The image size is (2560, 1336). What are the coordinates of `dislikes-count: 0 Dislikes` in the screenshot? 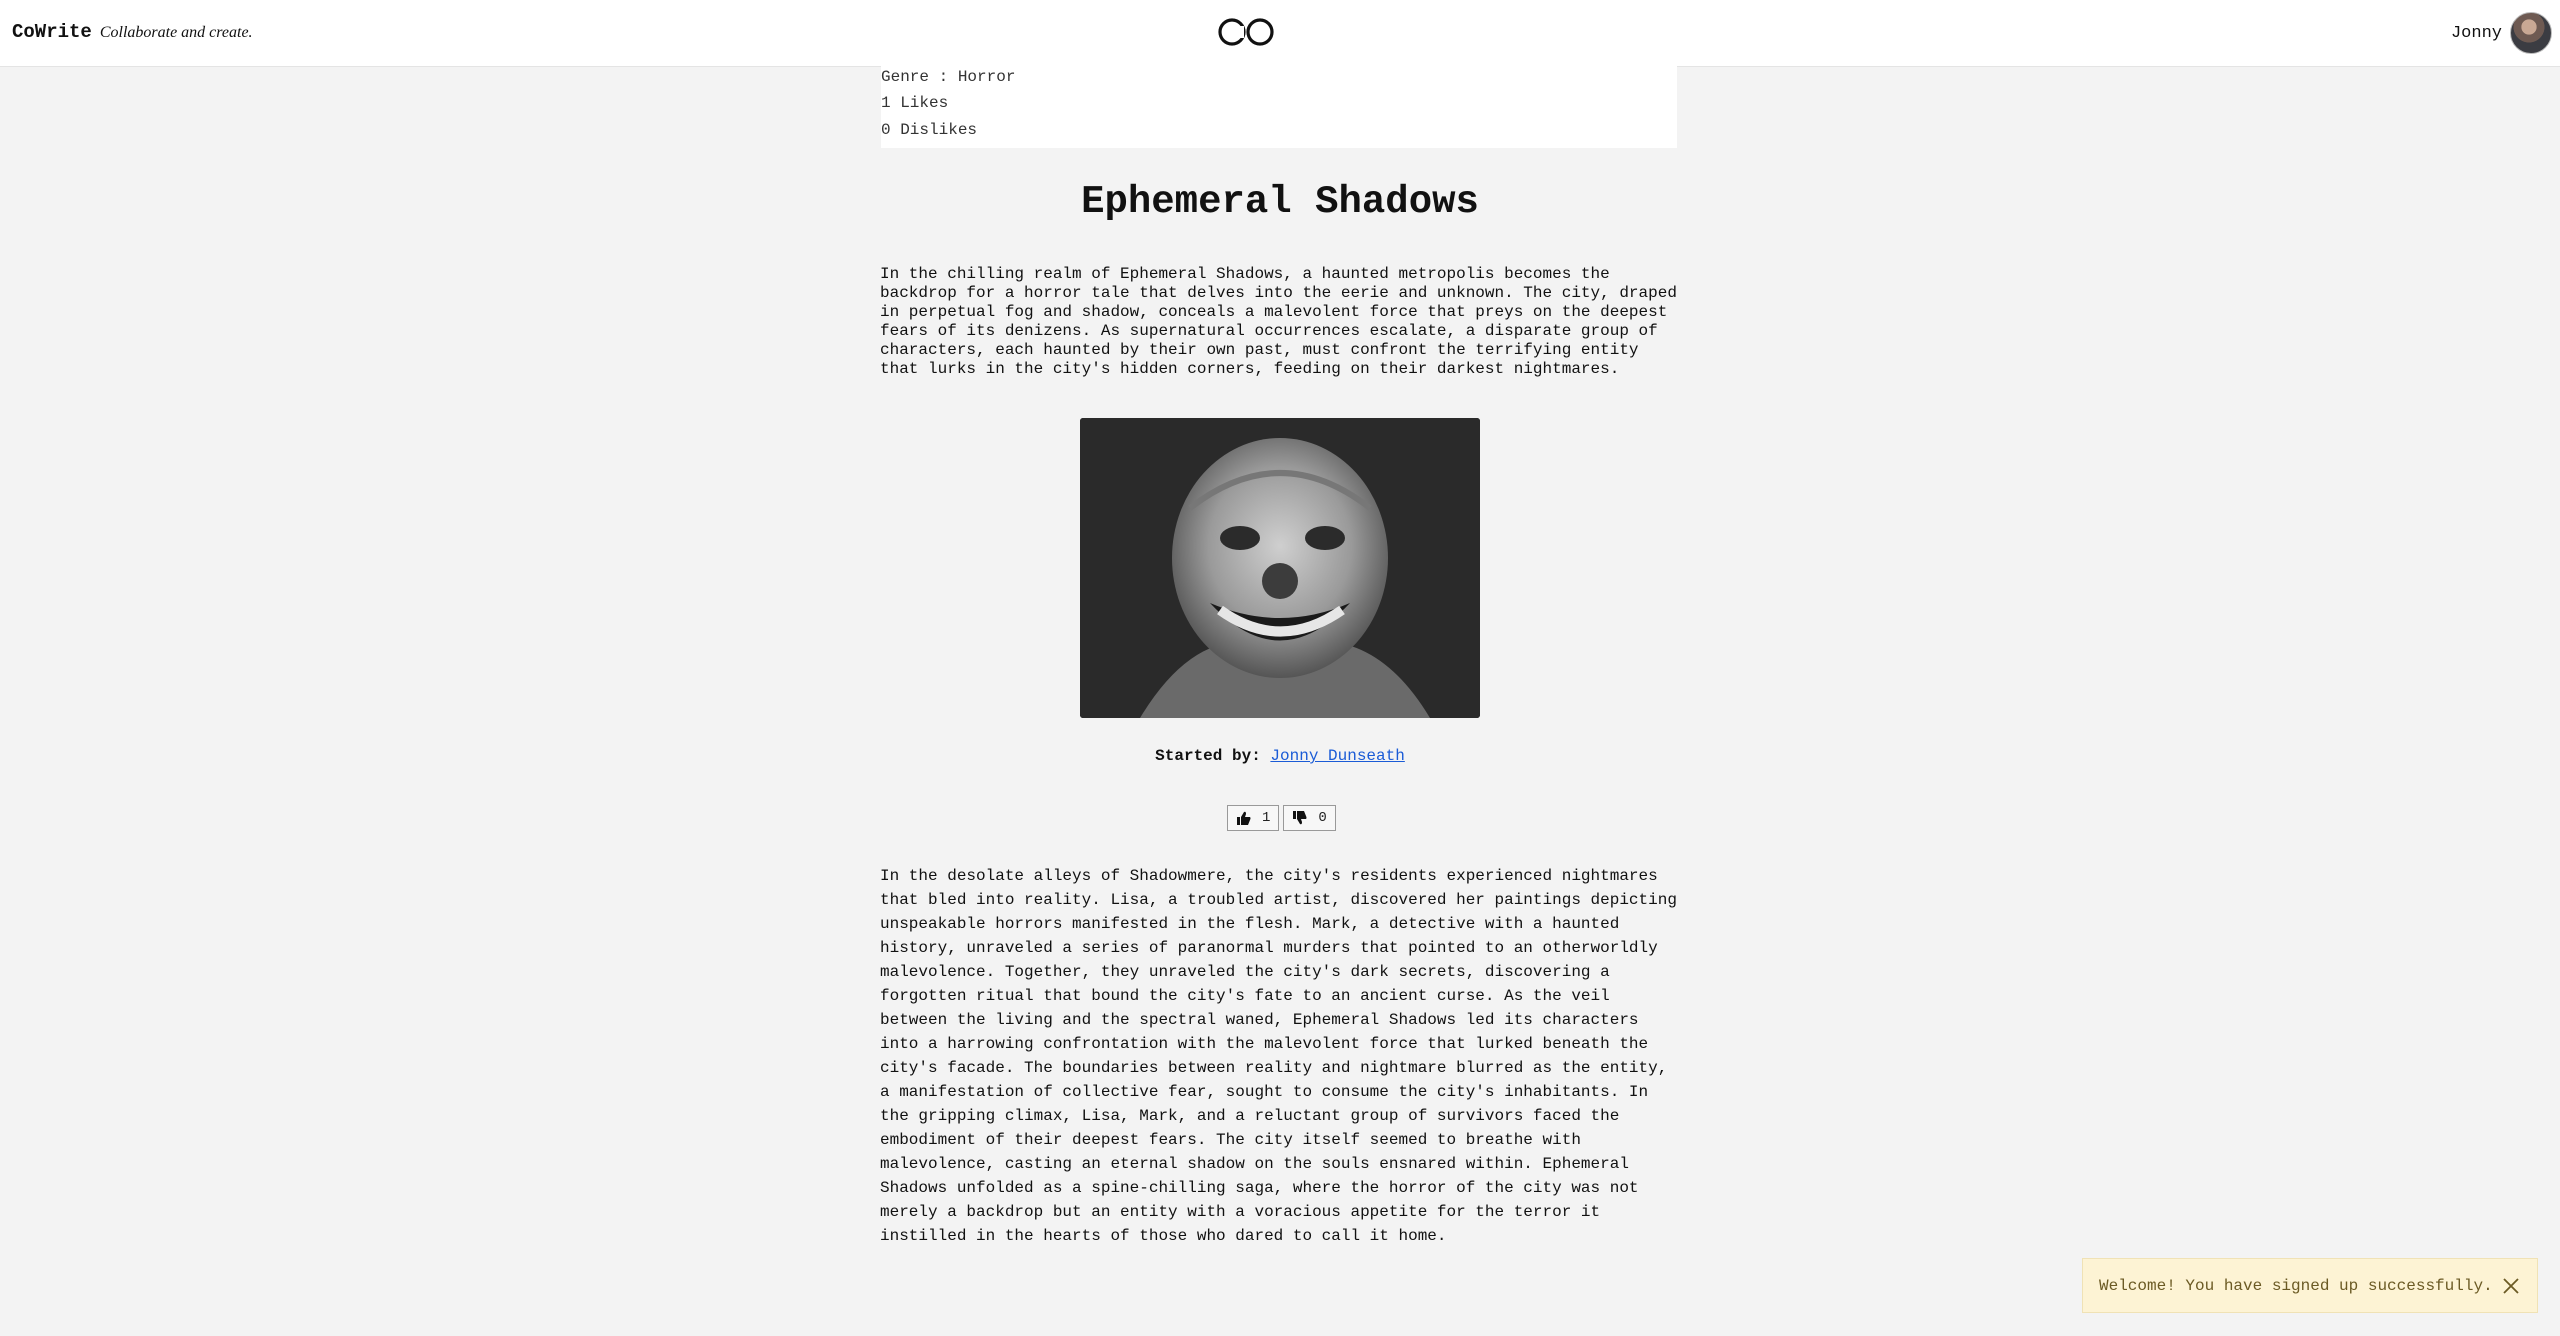 It's located at (929, 130).